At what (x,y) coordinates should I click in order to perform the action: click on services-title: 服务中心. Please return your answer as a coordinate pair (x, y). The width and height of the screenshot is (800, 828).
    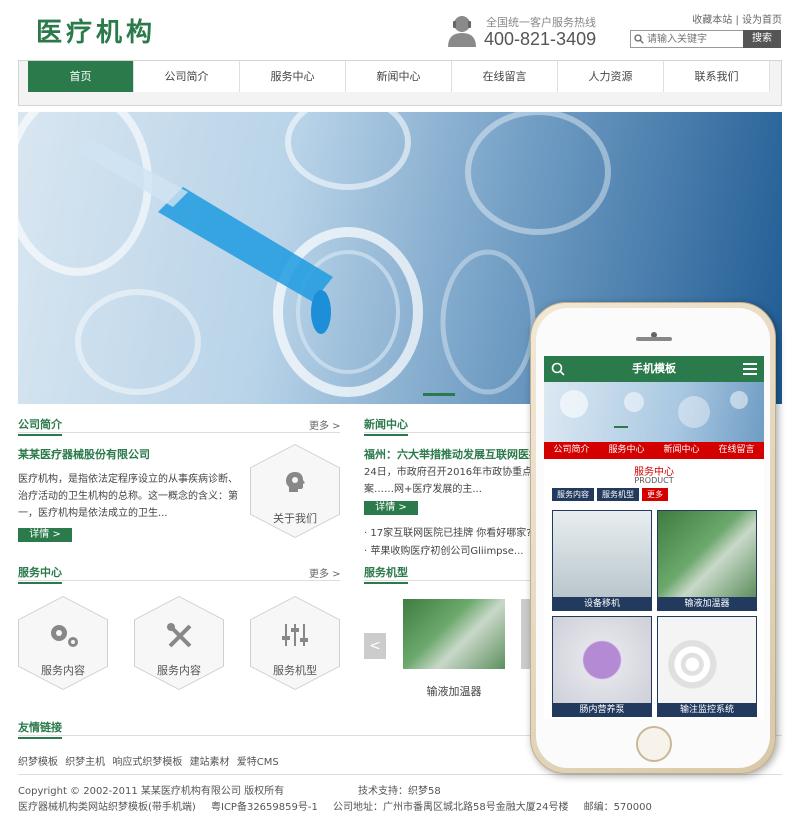
    Looking at the image, I should click on (40, 574).